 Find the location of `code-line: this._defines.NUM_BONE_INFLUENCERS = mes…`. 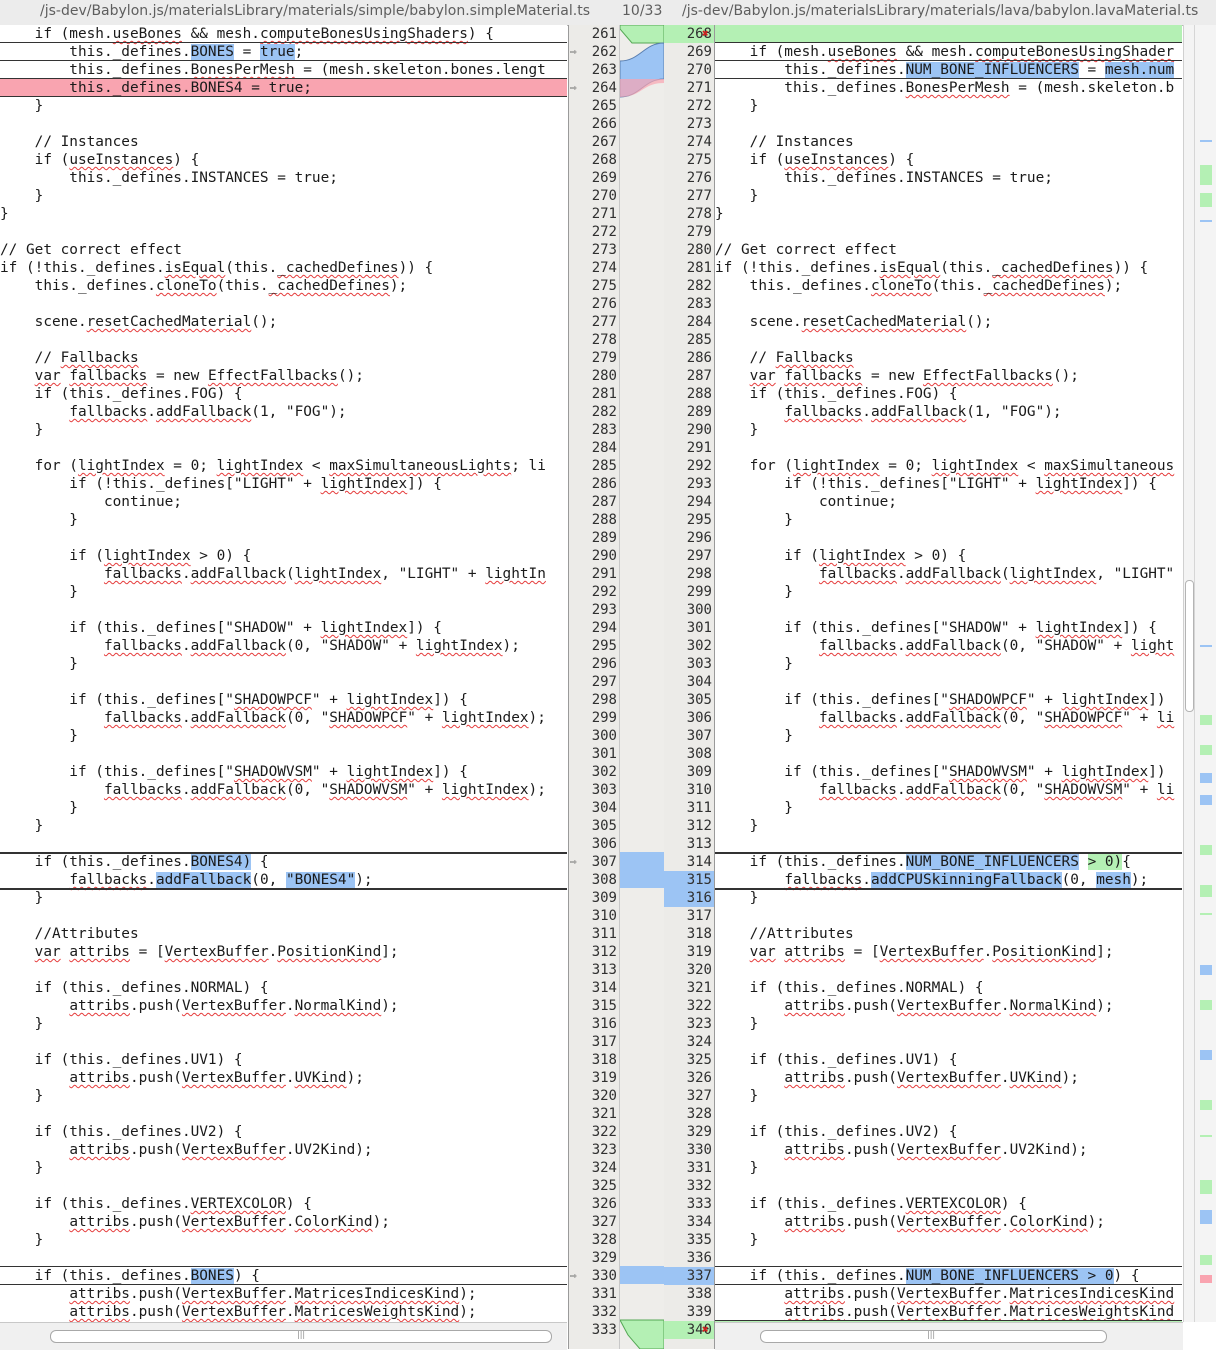

code-line: this._defines.NUM_BONE_INFLUENCERS = mes… is located at coordinates (948, 70).